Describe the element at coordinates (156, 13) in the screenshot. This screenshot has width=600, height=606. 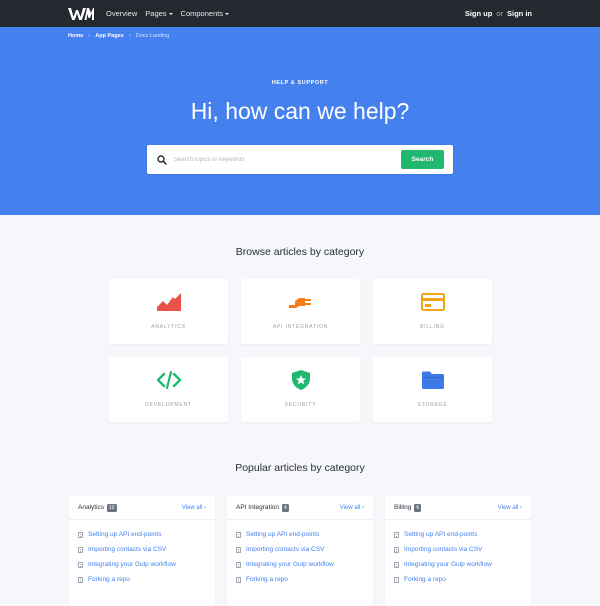
I see `nav-link-label: Pages` at that location.